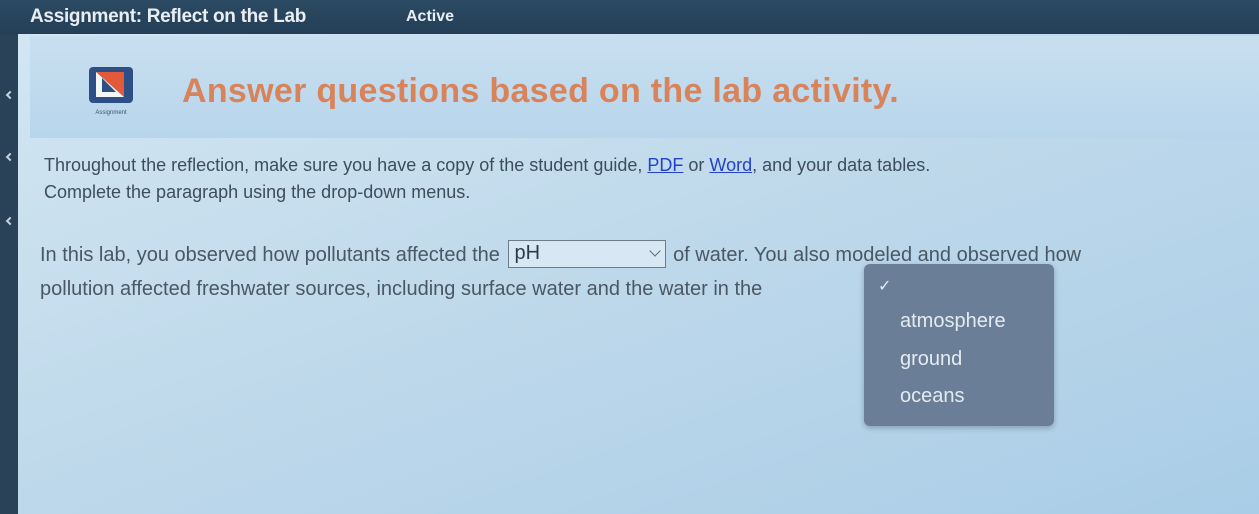 This screenshot has height=514, width=1259. Describe the element at coordinates (629, 17) in the screenshot. I see `top-bar: Assignment: Reflect on the Lab Active` at that location.